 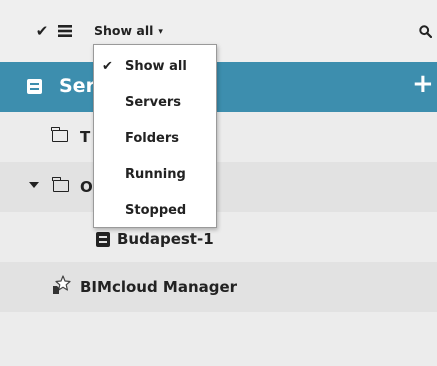 I want to click on filter-dropdown: Show all ▾, so click(x=128, y=31).